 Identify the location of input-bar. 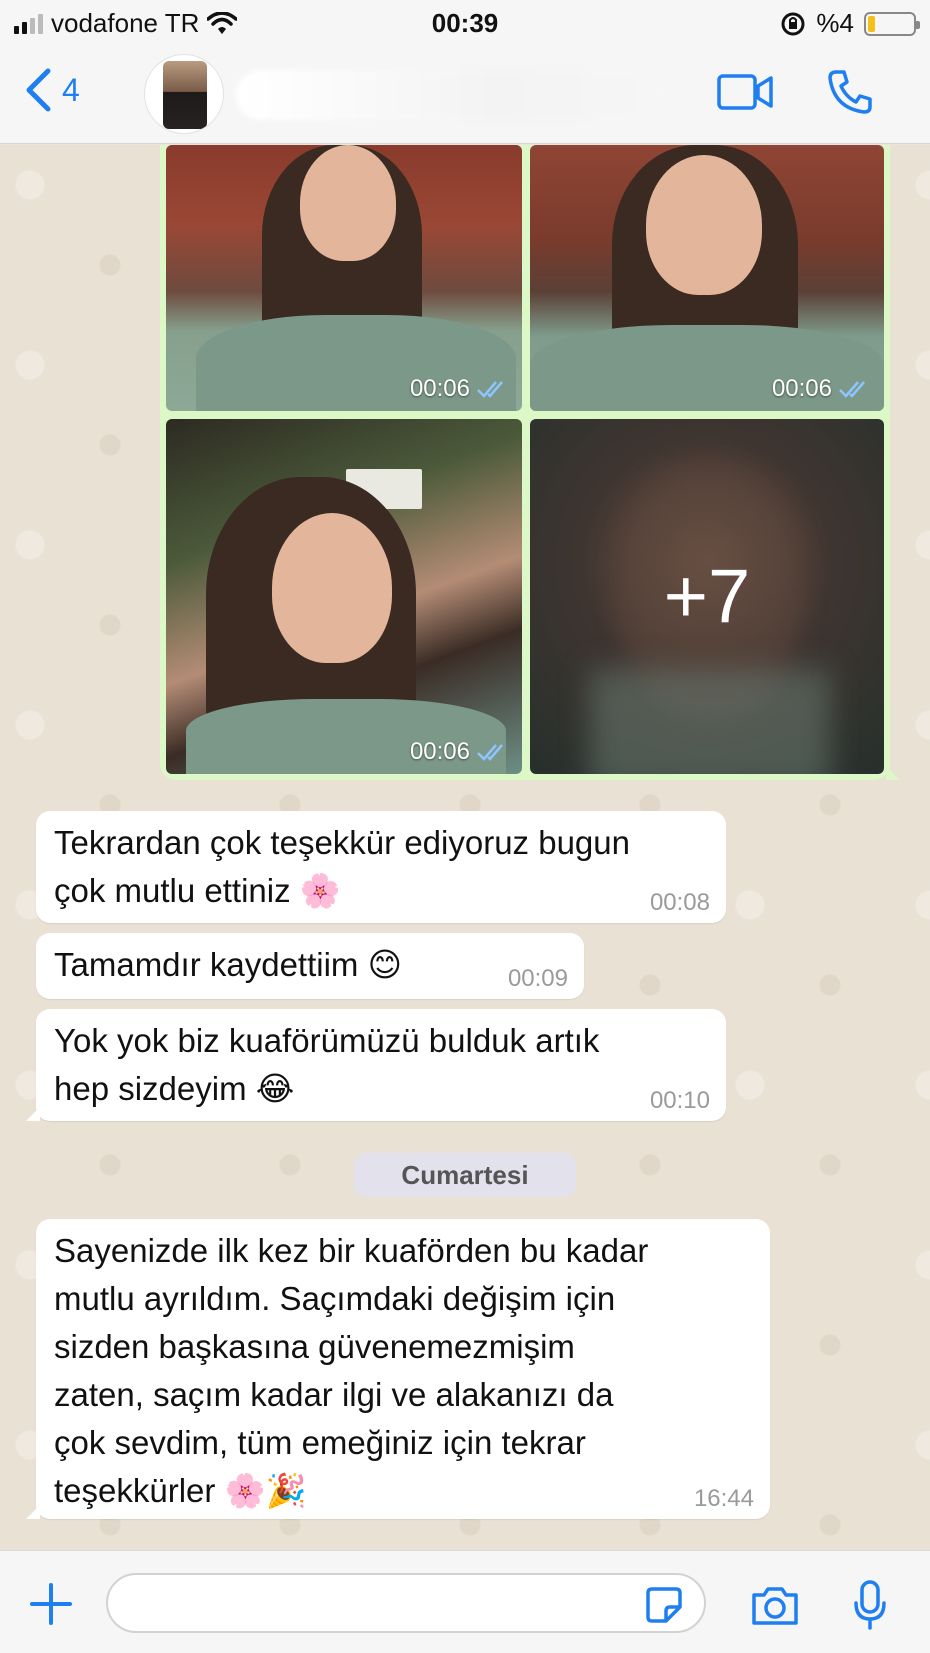
(465, 1601).